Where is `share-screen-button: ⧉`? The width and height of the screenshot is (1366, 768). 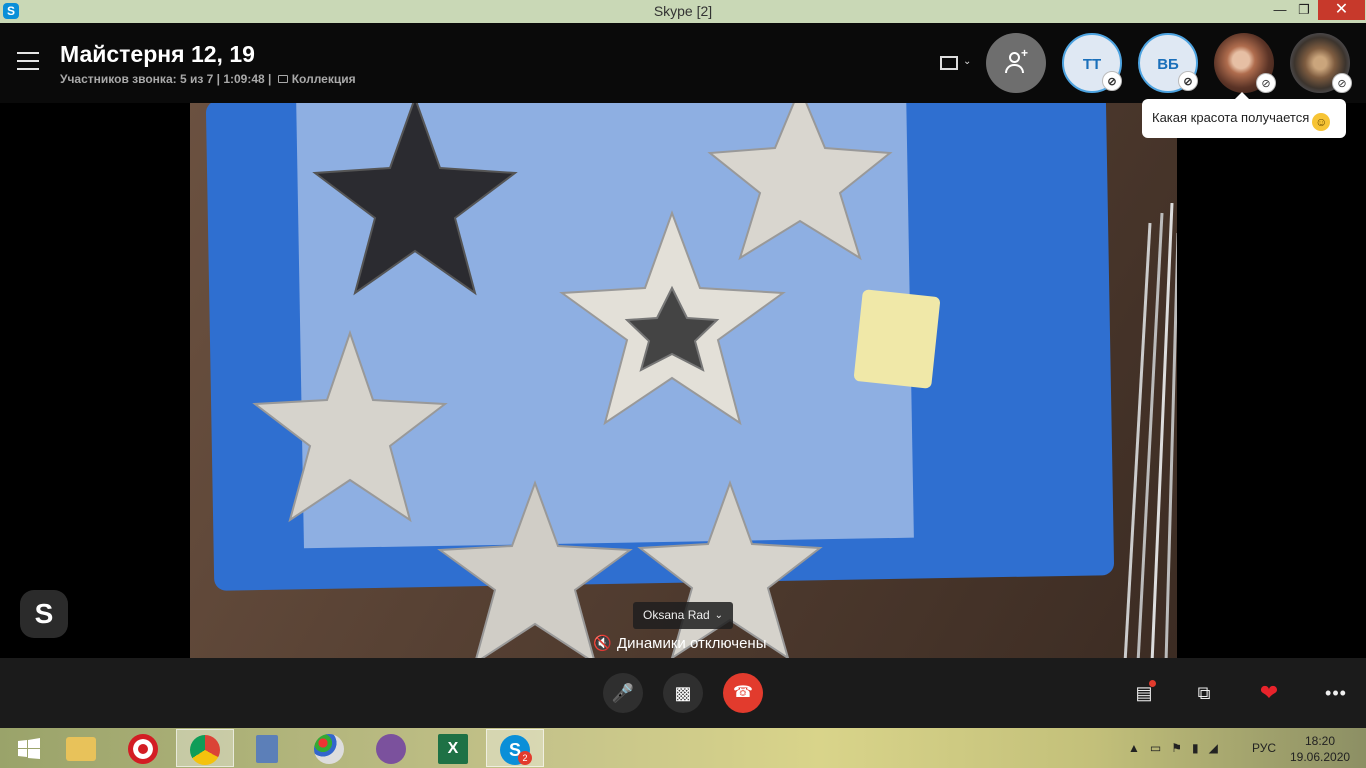
share-screen-button: ⧉ is located at coordinates (1204, 693).